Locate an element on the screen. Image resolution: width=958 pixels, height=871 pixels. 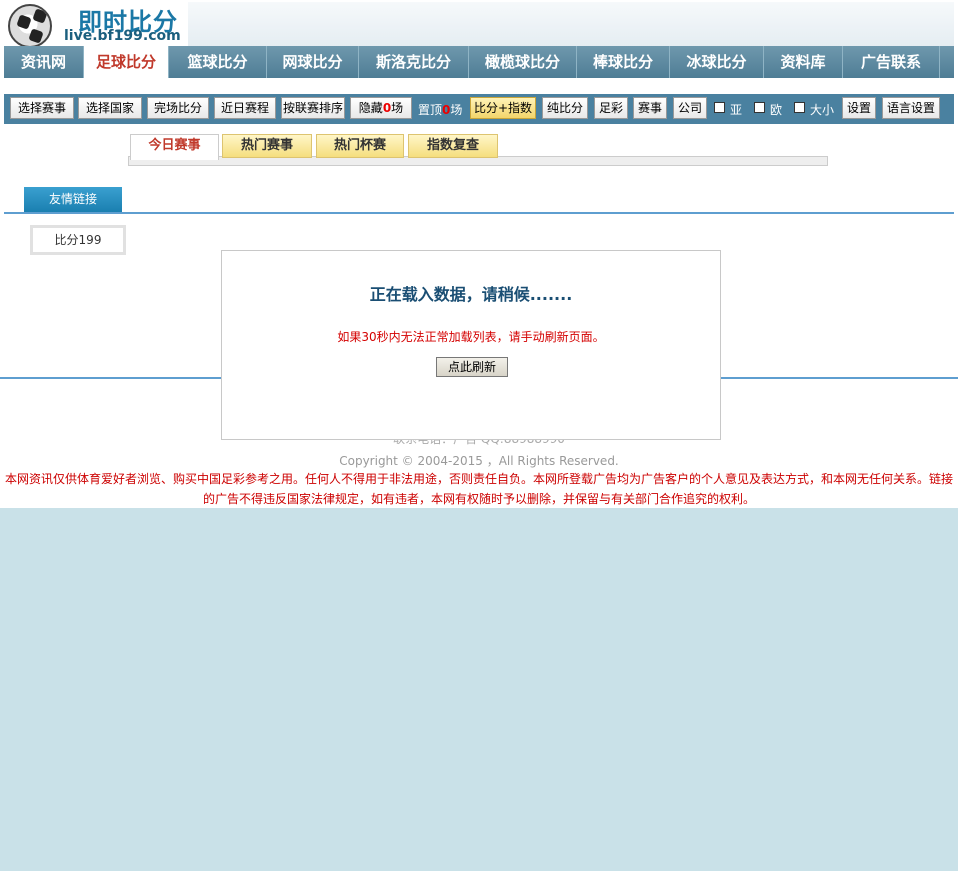
bigsmall-label: 大小 is located at coordinates (822, 110).